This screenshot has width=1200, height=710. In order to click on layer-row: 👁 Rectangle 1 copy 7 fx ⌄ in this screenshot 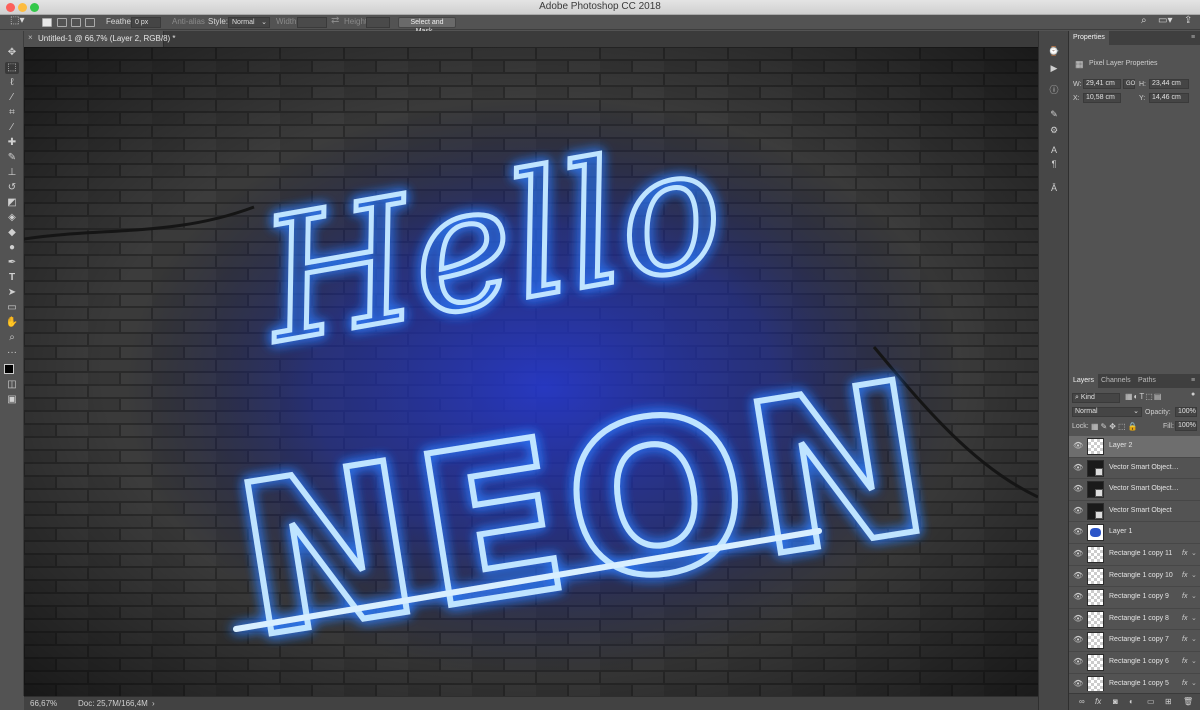, I will do `click(1134, 641)`.